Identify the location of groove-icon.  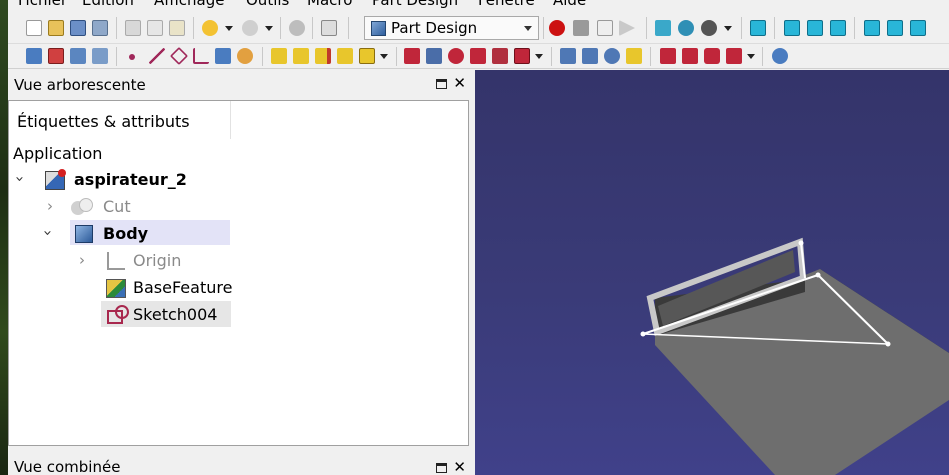
(456, 56).